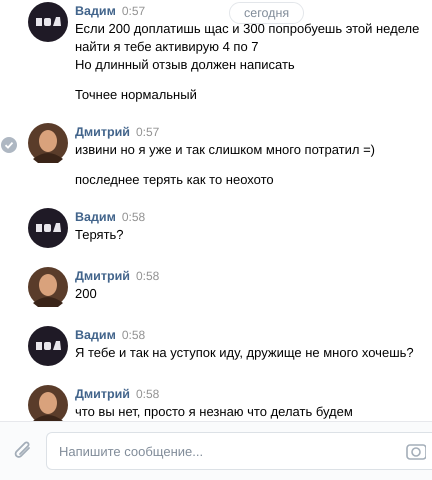 The width and height of the screenshot is (432, 480). Describe the element at coordinates (266, 13) in the screenshot. I see `date-divider: сегодня` at that location.